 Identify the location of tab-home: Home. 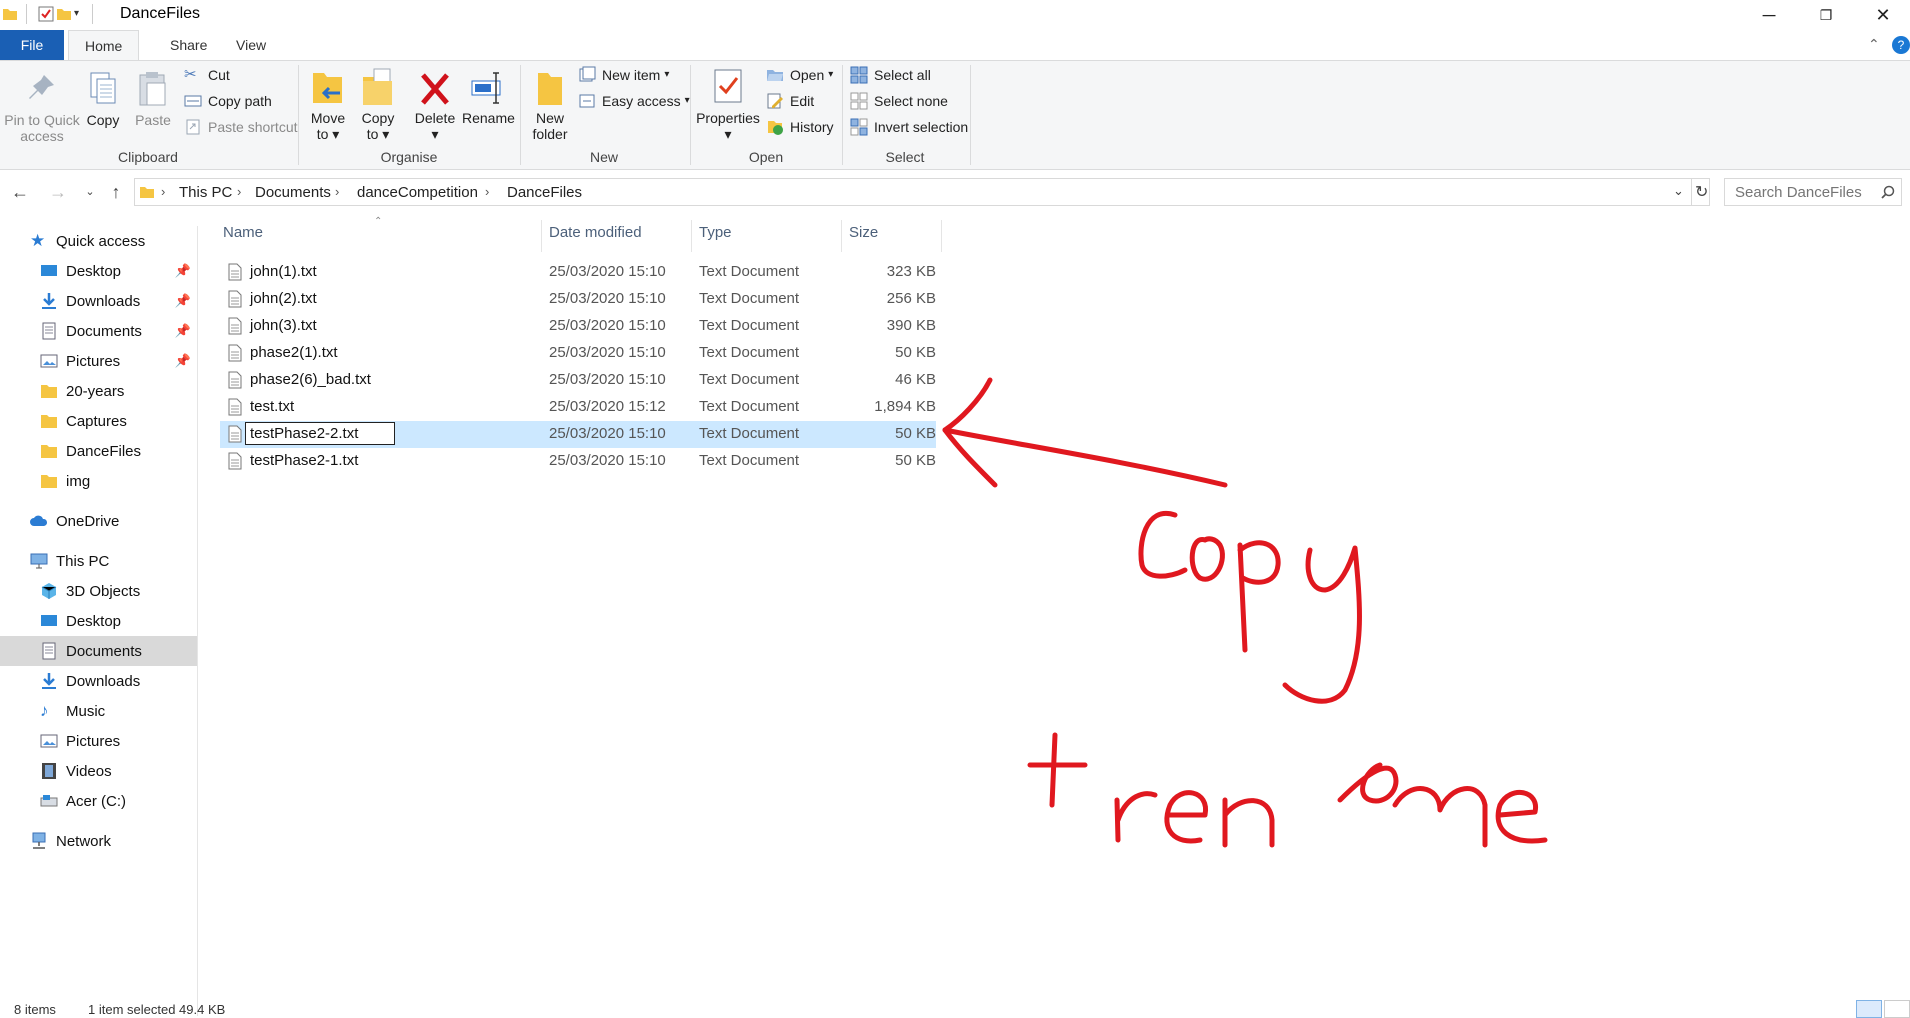
(104, 45).